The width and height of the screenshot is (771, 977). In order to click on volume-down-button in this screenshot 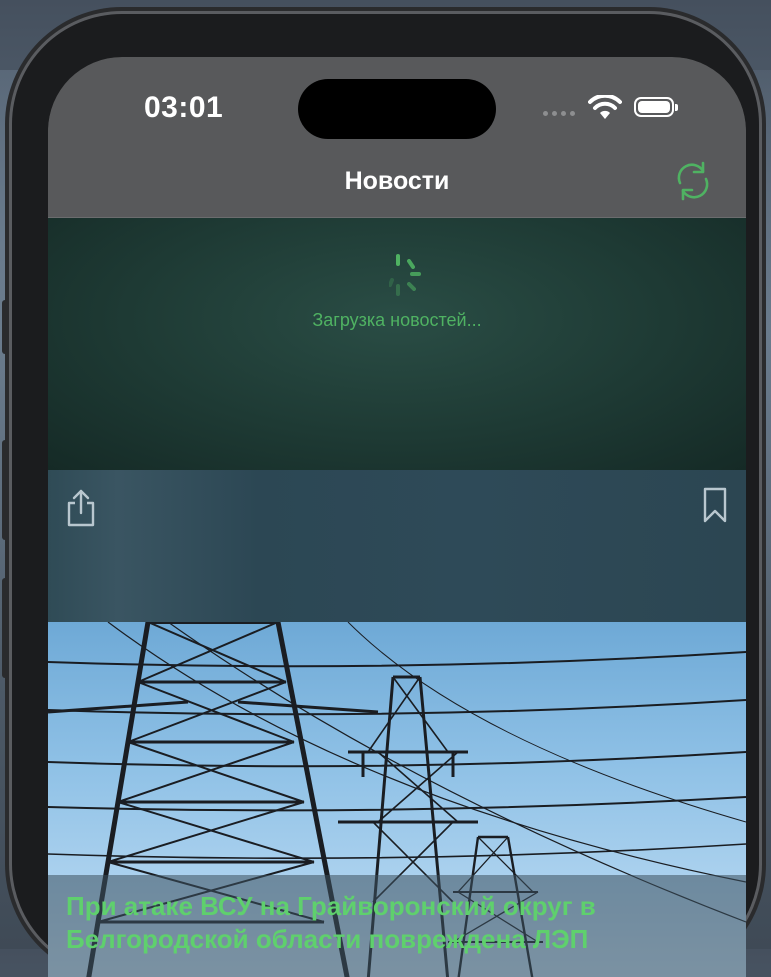, I will do `click(7, 628)`.